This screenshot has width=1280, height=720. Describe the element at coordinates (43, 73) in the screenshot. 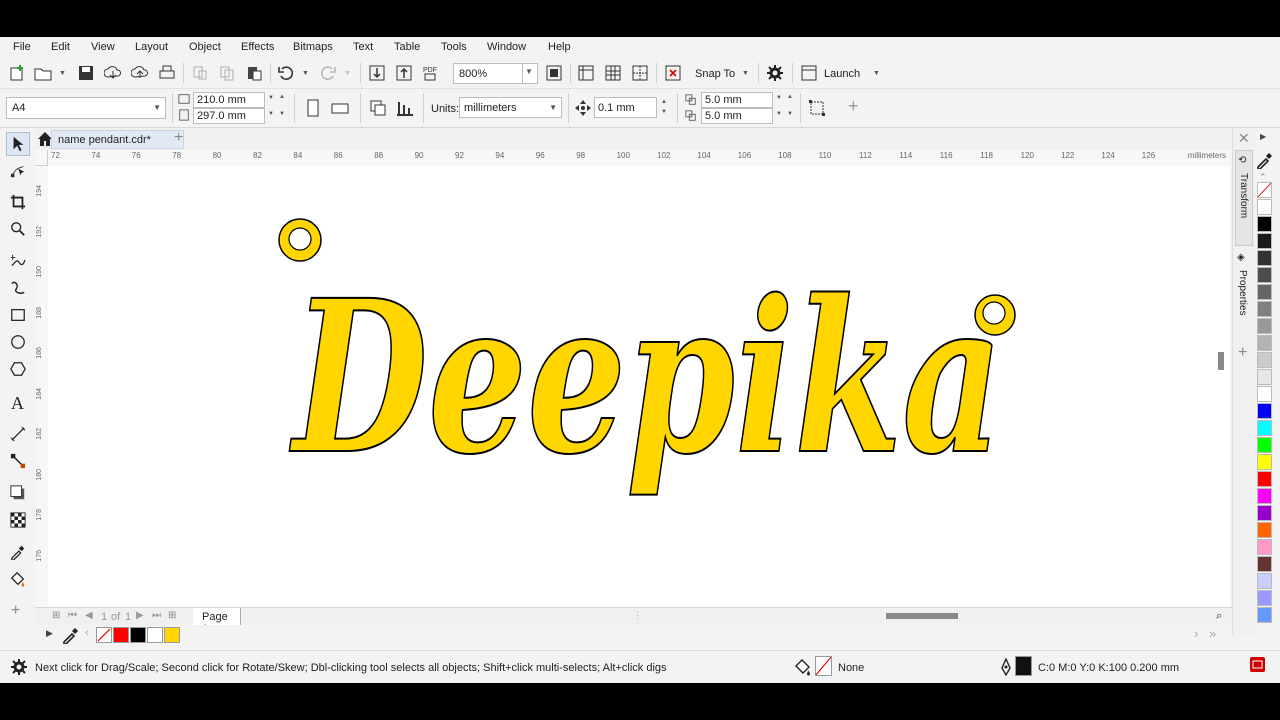

I see `open-folder-icon` at that location.